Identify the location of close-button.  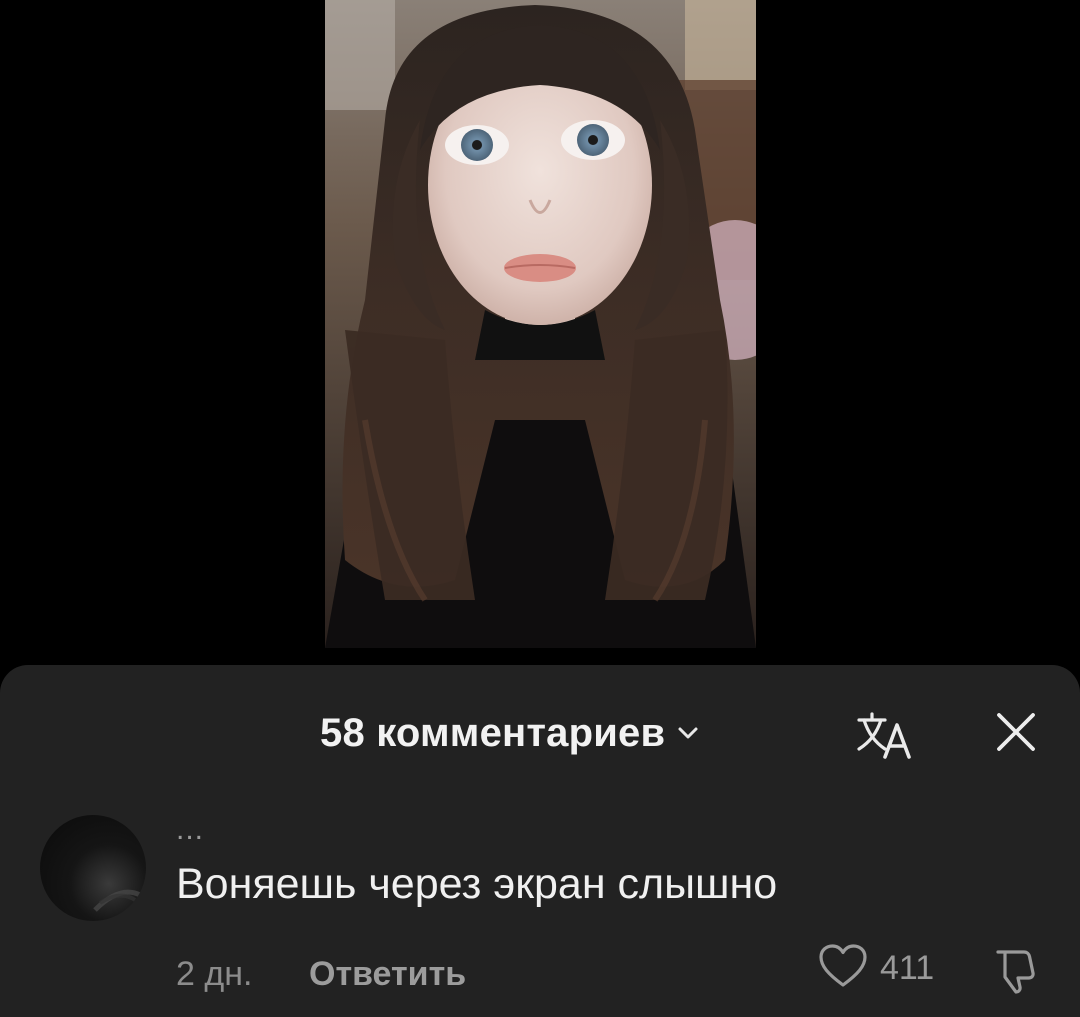
(1016, 734).